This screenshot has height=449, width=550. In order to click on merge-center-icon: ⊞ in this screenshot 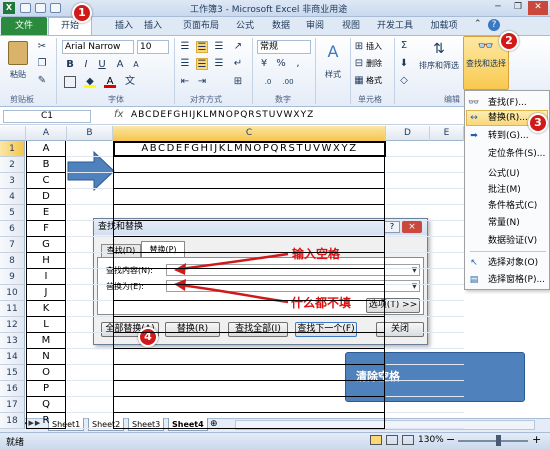, I will do `click(238, 82)`.